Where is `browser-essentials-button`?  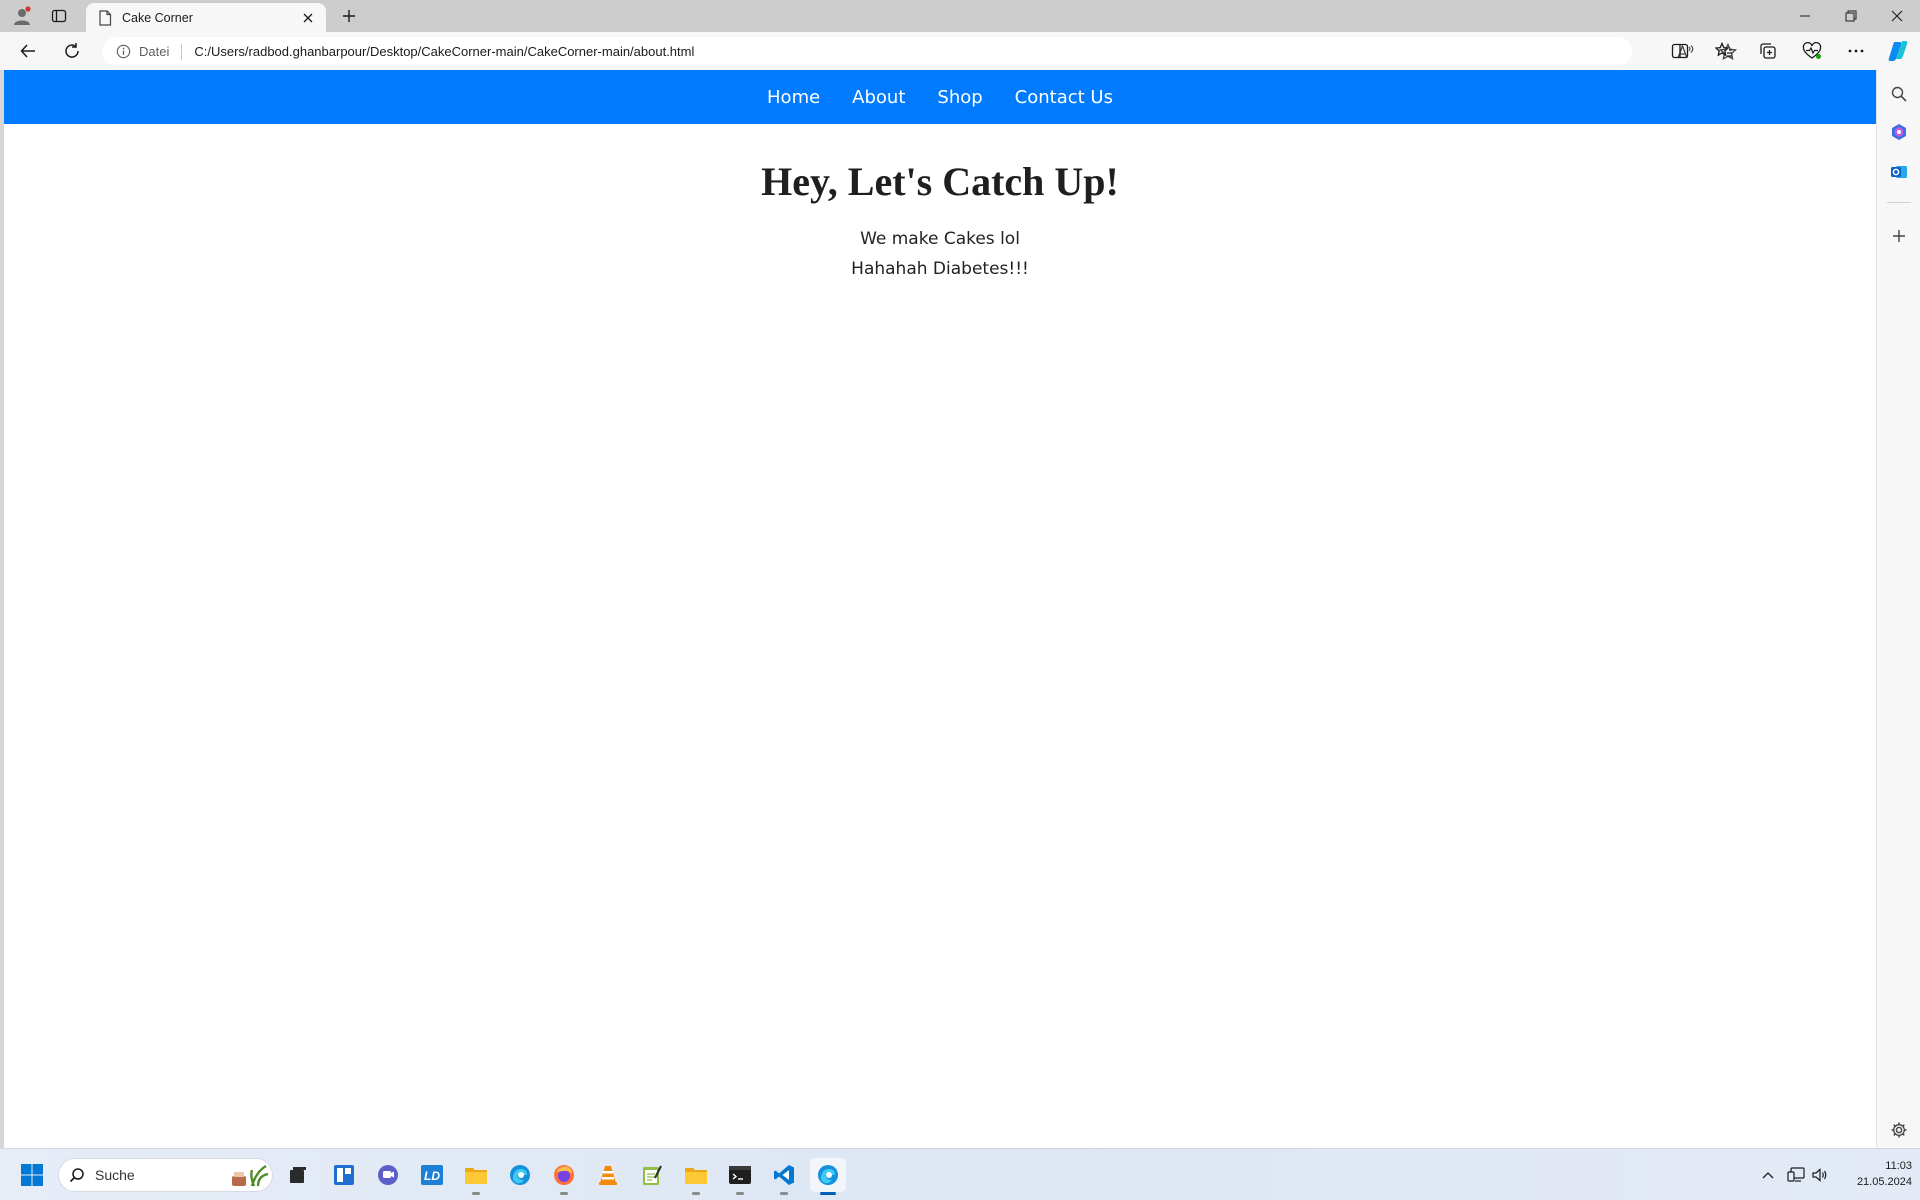 browser-essentials-button is located at coordinates (1812, 51).